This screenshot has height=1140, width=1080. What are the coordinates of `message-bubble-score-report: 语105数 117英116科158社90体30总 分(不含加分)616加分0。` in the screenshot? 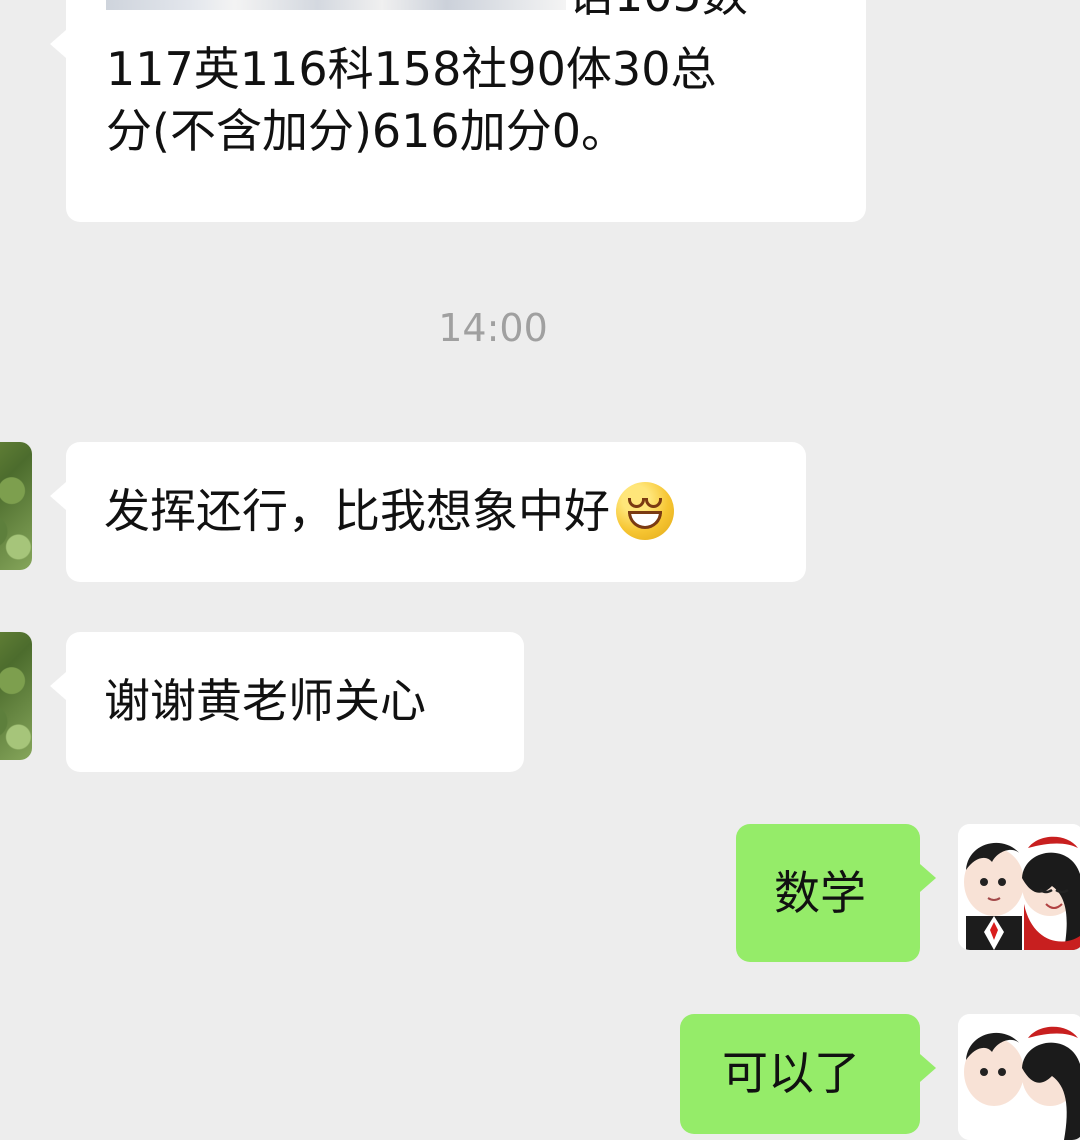 It's located at (458, 111).